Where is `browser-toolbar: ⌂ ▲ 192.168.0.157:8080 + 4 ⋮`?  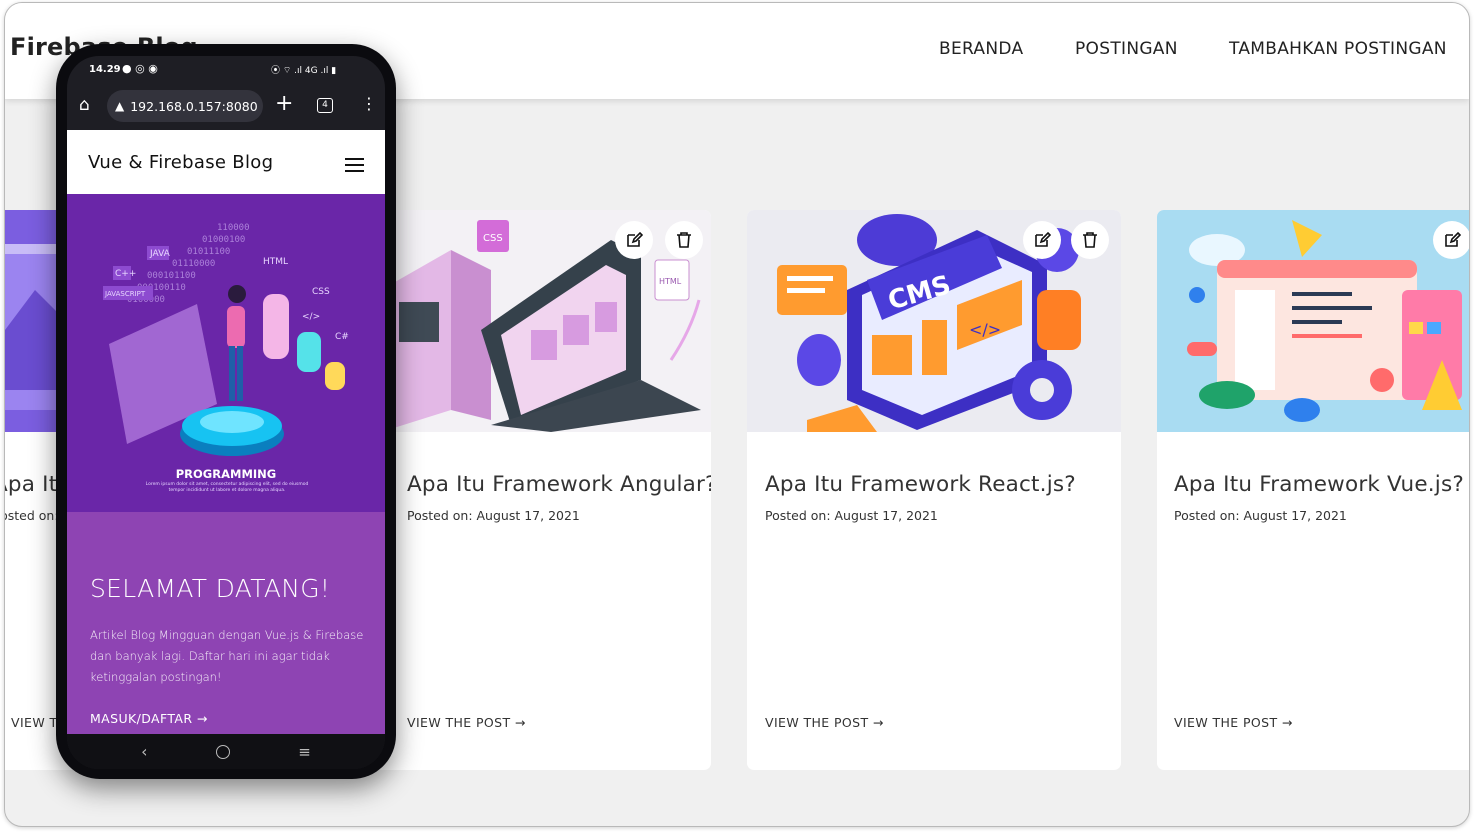
browser-toolbar: ⌂ ▲ 192.168.0.157:8080 + 4 ⋮ is located at coordinates (226, 107).